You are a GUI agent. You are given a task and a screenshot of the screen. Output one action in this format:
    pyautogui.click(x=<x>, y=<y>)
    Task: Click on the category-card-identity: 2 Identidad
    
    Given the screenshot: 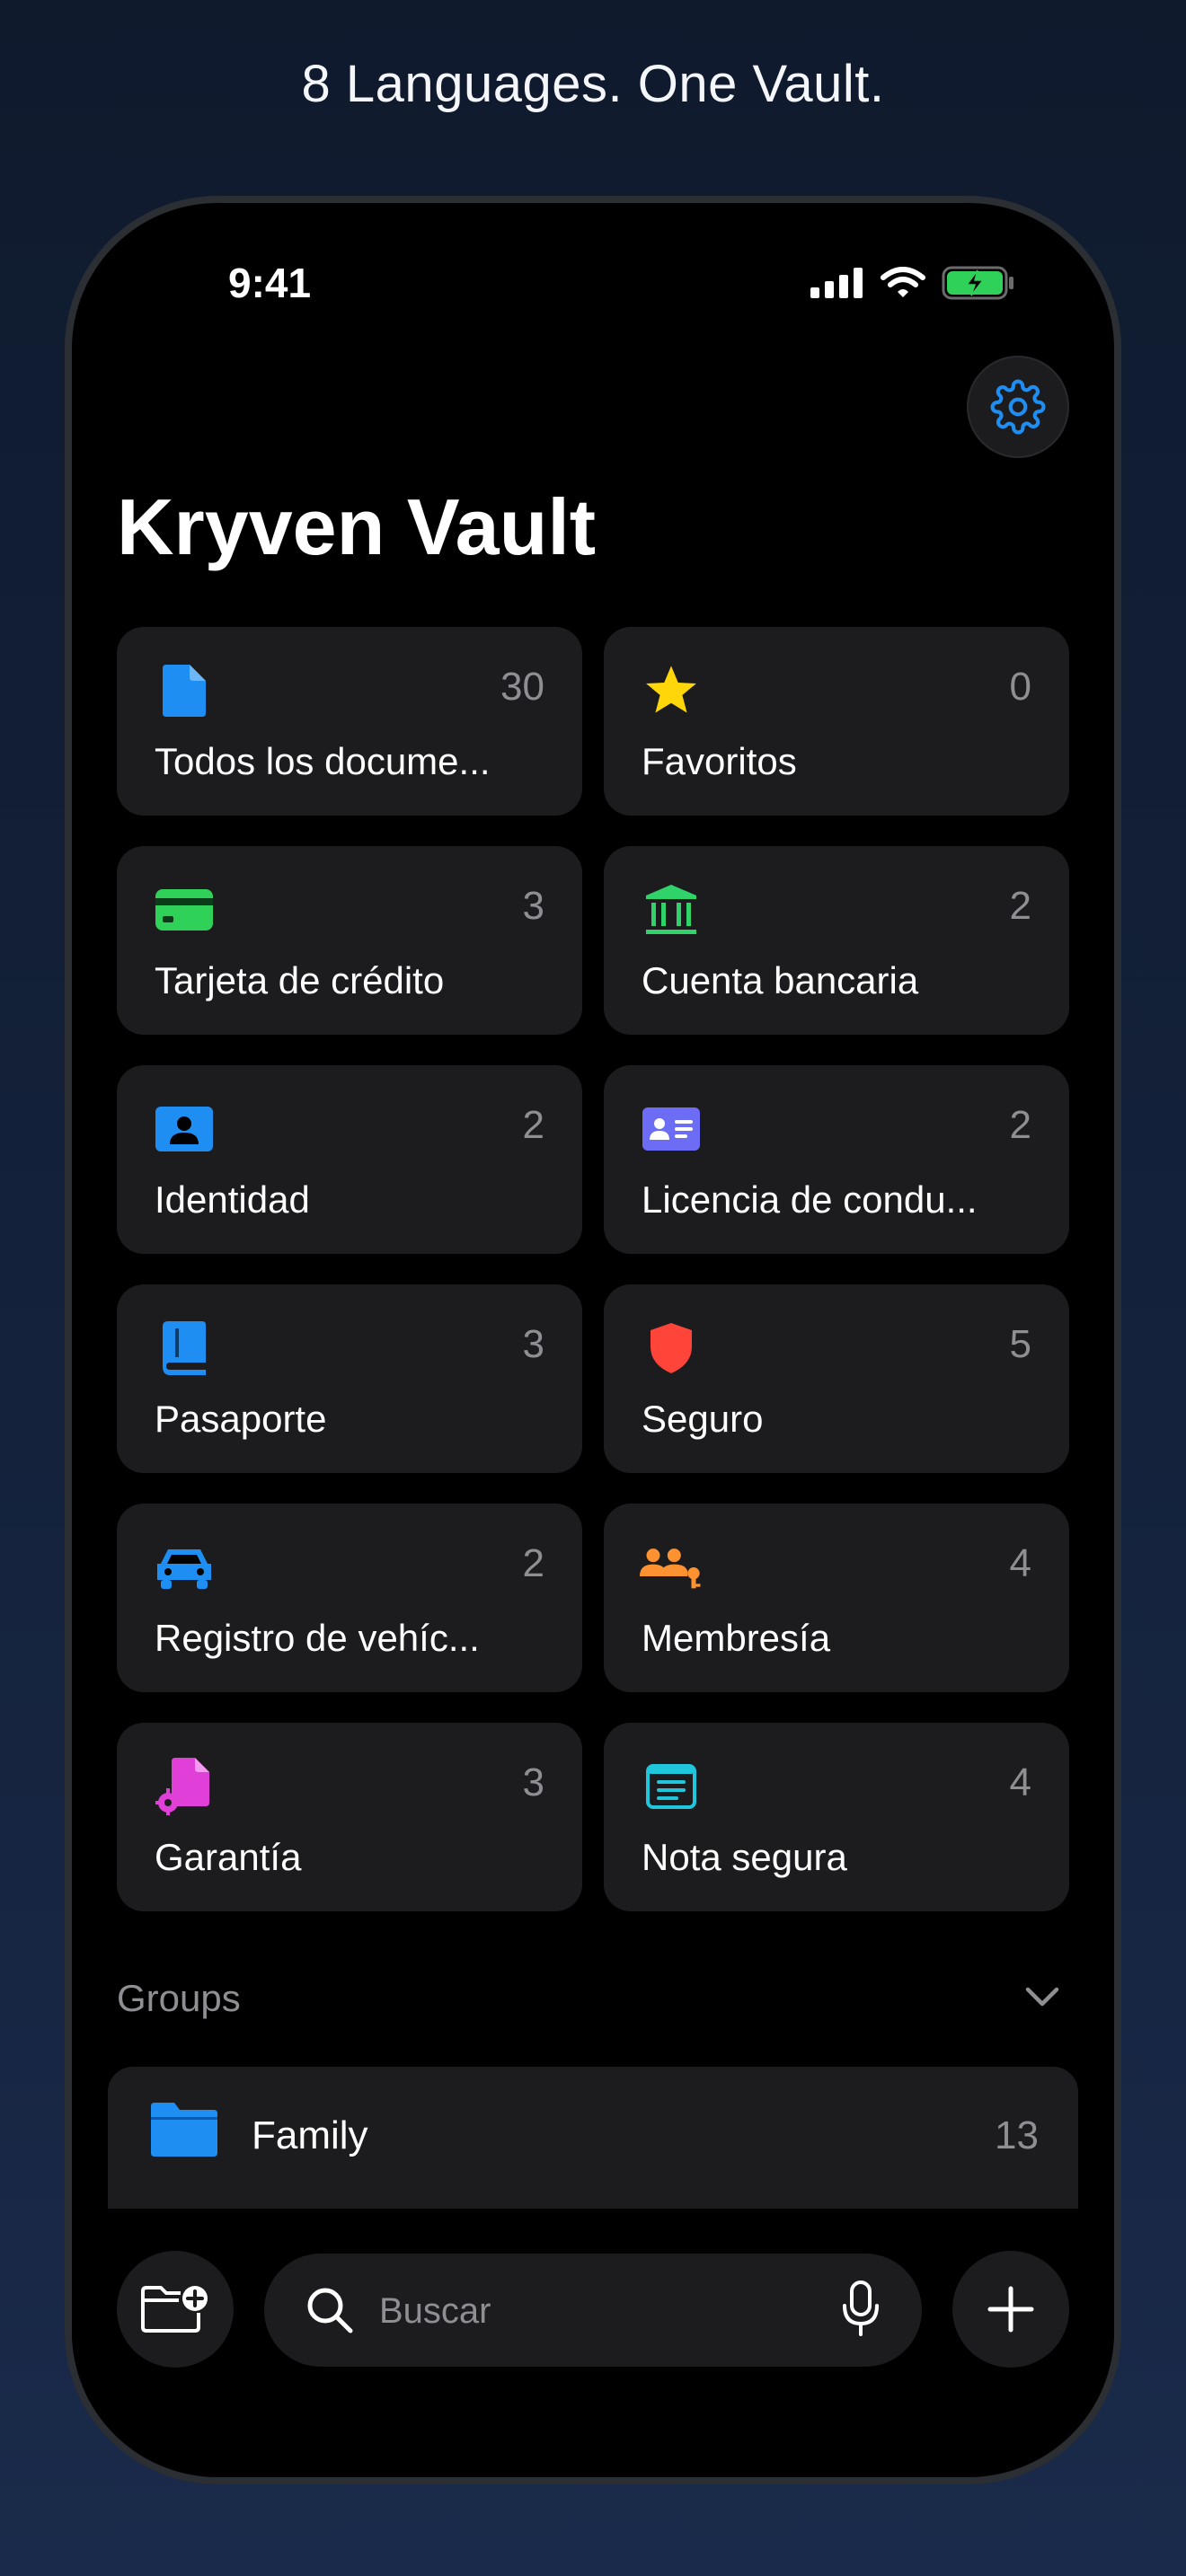 What is the action you would take?
    pyautogui.click(x=349, y=1159)
    